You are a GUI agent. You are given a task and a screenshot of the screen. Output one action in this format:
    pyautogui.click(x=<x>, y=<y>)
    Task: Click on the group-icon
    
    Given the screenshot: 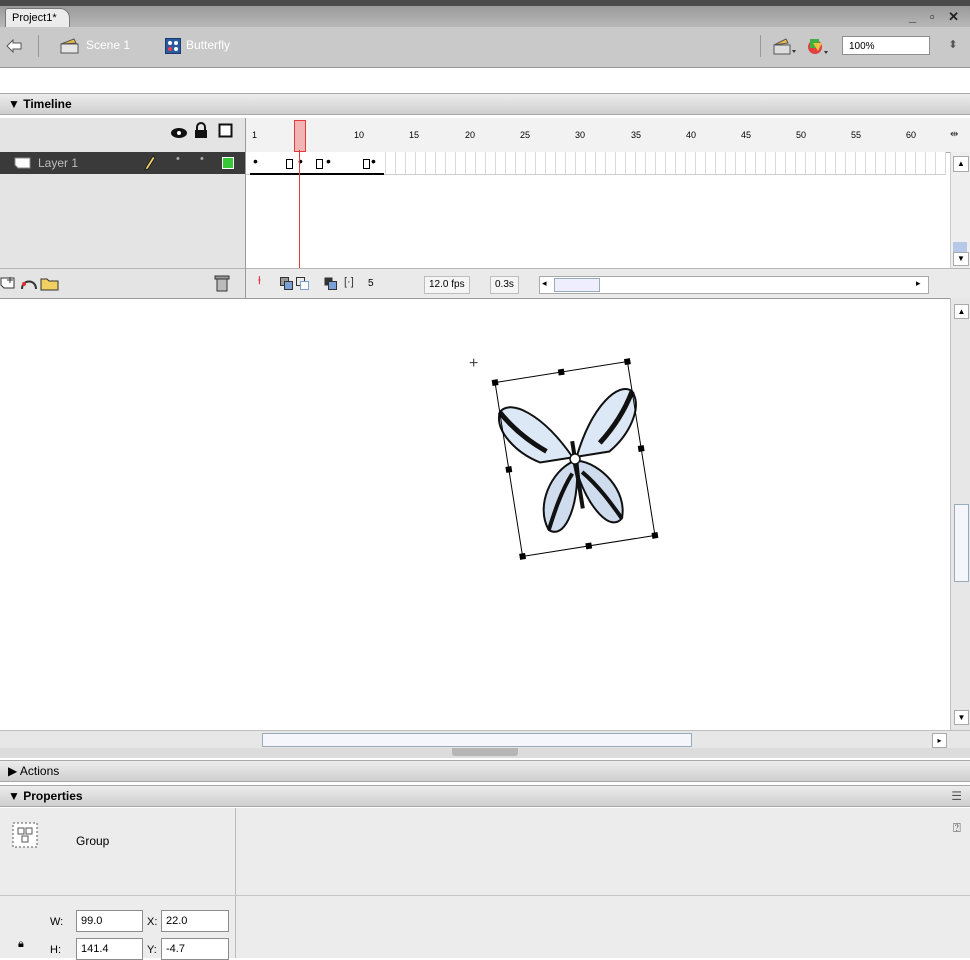 What is the action you would take?
    pyautogui.click(x=25, y=835)
    